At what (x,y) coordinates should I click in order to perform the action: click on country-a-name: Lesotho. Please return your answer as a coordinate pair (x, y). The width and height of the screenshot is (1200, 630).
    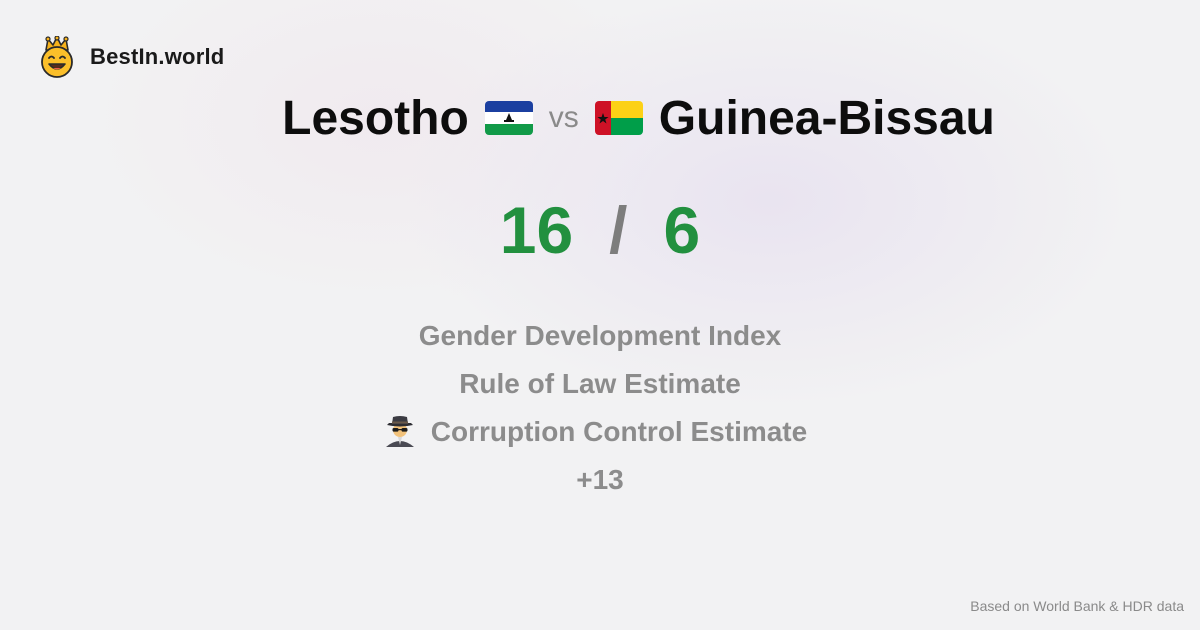
    Looking at the image, I should click on (375, 118).